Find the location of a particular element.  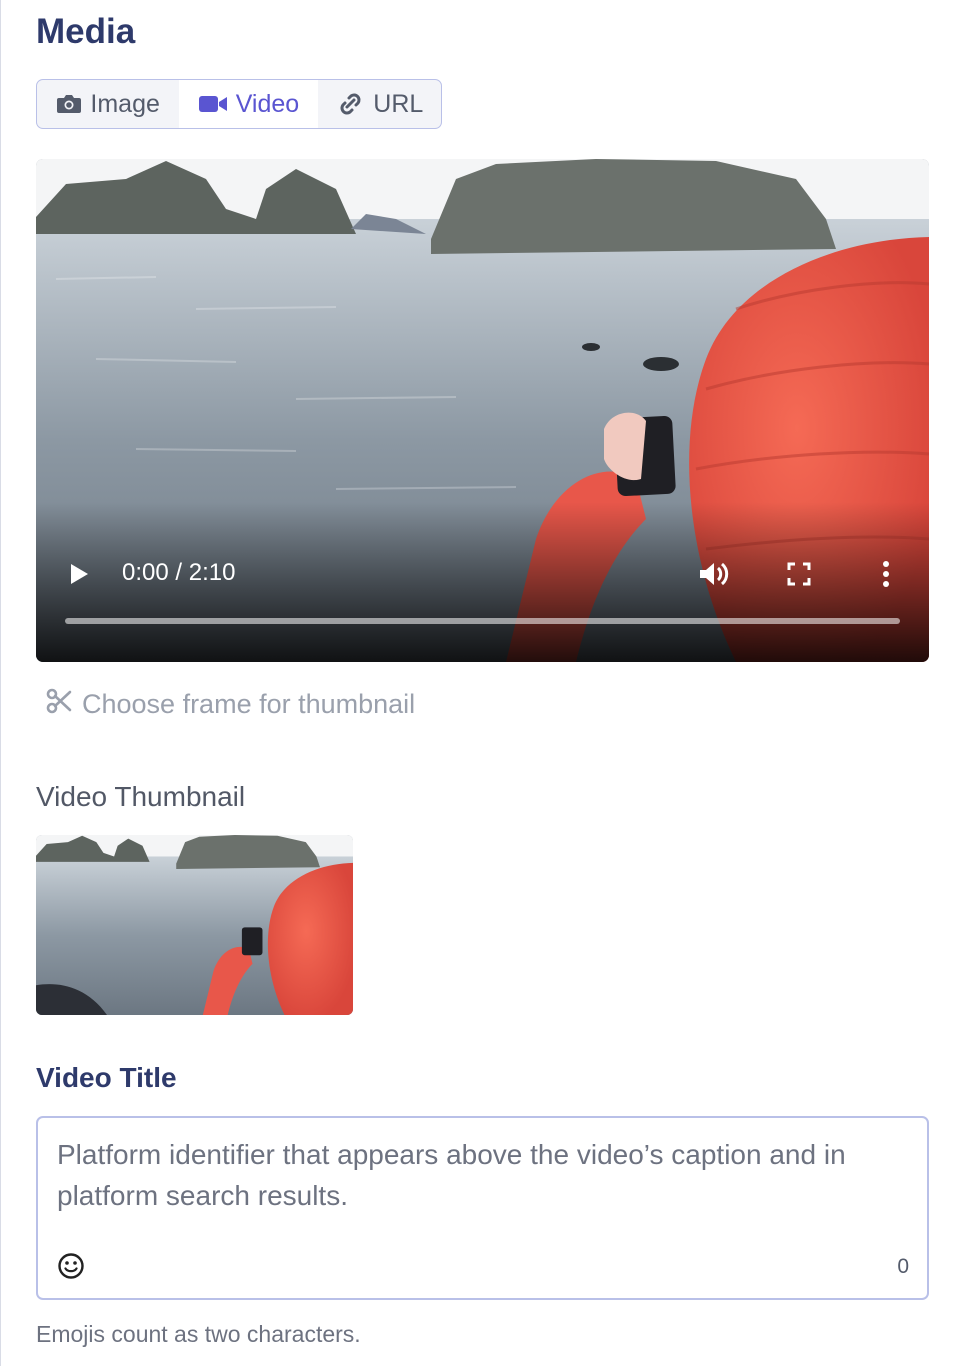

play-icon is located at coordinates (79, 574).